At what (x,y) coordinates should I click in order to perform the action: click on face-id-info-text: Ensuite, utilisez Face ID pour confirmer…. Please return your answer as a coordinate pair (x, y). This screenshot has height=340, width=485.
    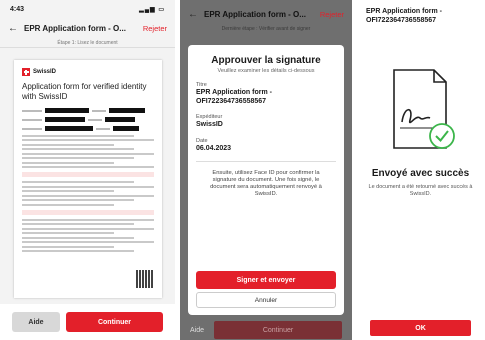
    Looking at the image, I should click on (266, 183).